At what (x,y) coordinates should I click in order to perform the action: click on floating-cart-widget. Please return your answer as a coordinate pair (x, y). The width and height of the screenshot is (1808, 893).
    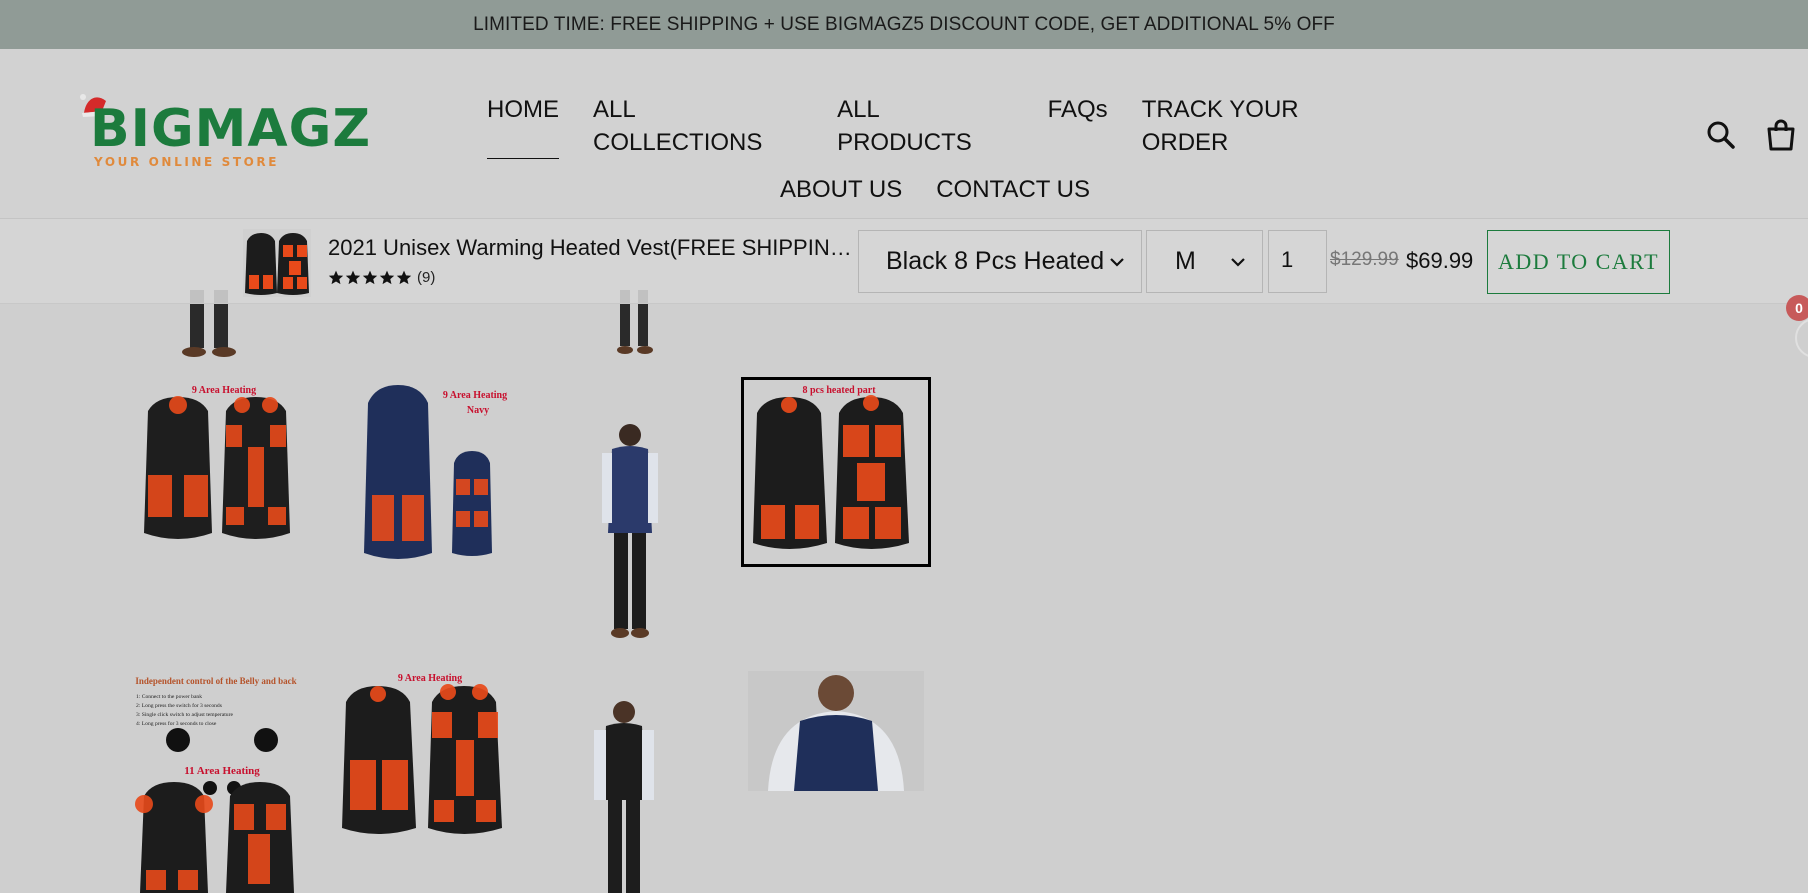
    Looking at the image, I should click on (1801, 338).